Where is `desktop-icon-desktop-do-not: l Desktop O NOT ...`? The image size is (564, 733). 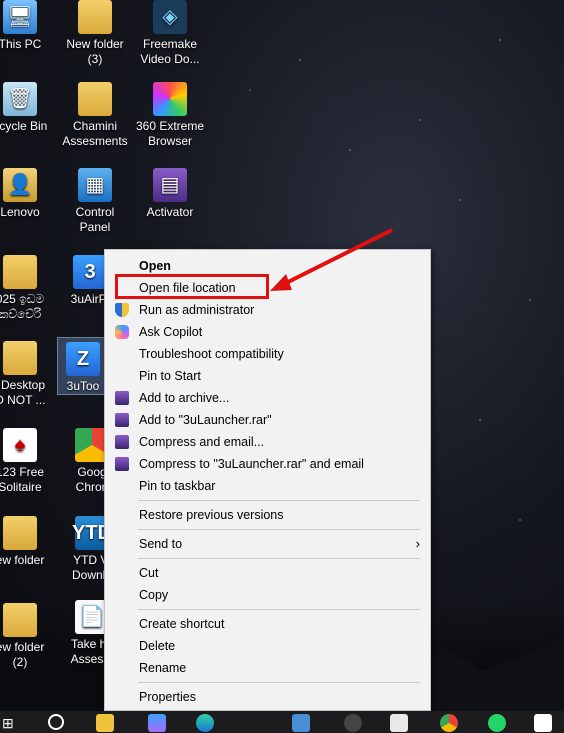
desktop-icon-desktop-do-not: l Desktop O NOT ... is located at coordinates (30, 374).